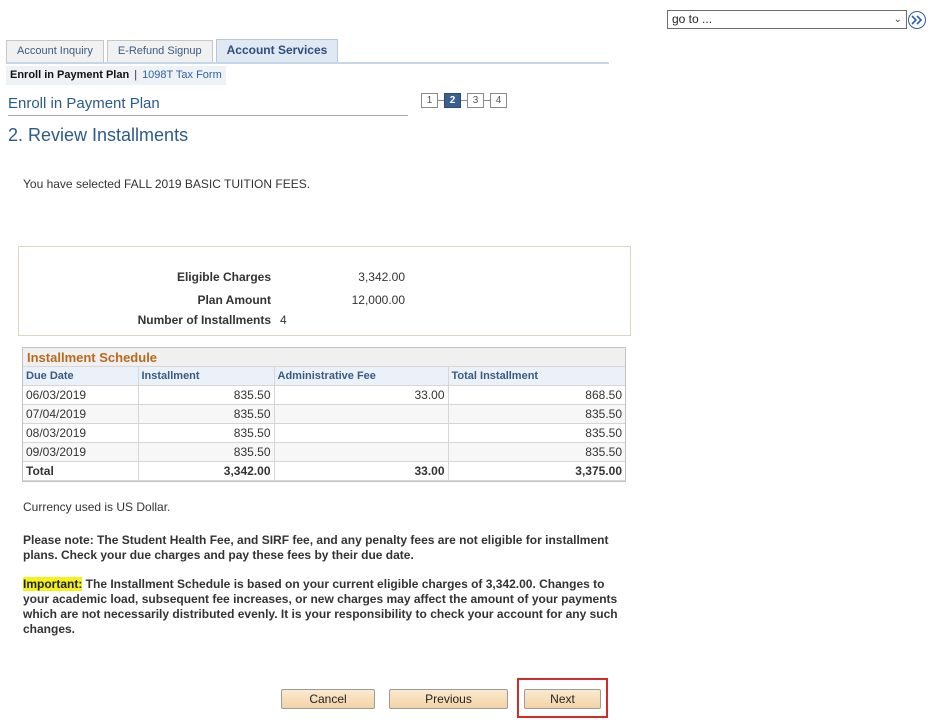 Image resolution: width=934 pixels, height=720 pixels. Describe the element at coordinates (448, 699) in the screenshot. I see `previous-button: Previous` at that location.